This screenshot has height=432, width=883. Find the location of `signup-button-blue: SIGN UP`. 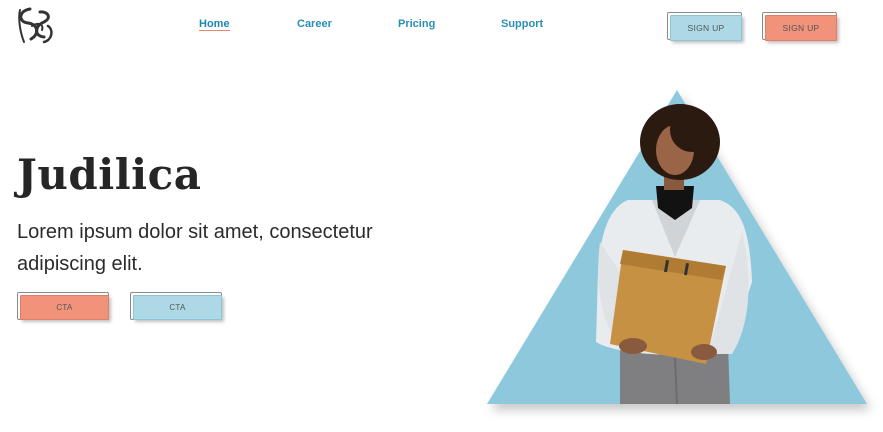

signup-button-blue: SIGN UP is located at coordinates (706, 28).